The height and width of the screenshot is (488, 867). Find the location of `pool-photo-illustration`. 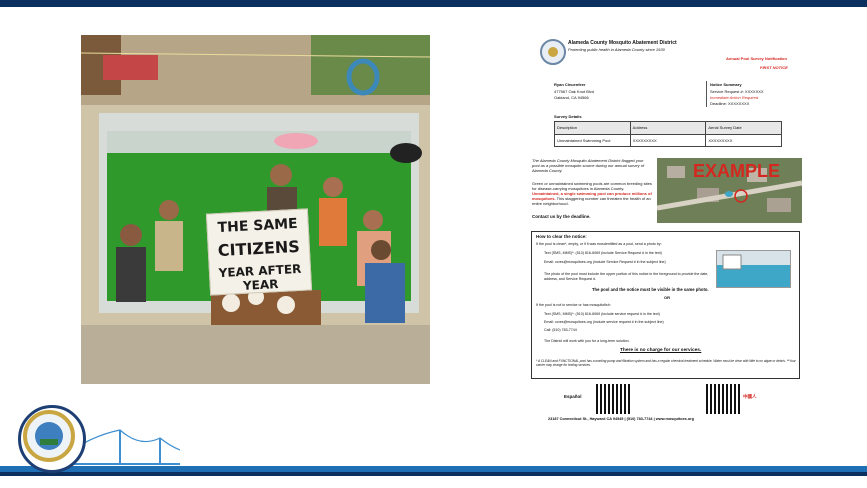

pool-photo-illustration is located at coordinates (753, 269).